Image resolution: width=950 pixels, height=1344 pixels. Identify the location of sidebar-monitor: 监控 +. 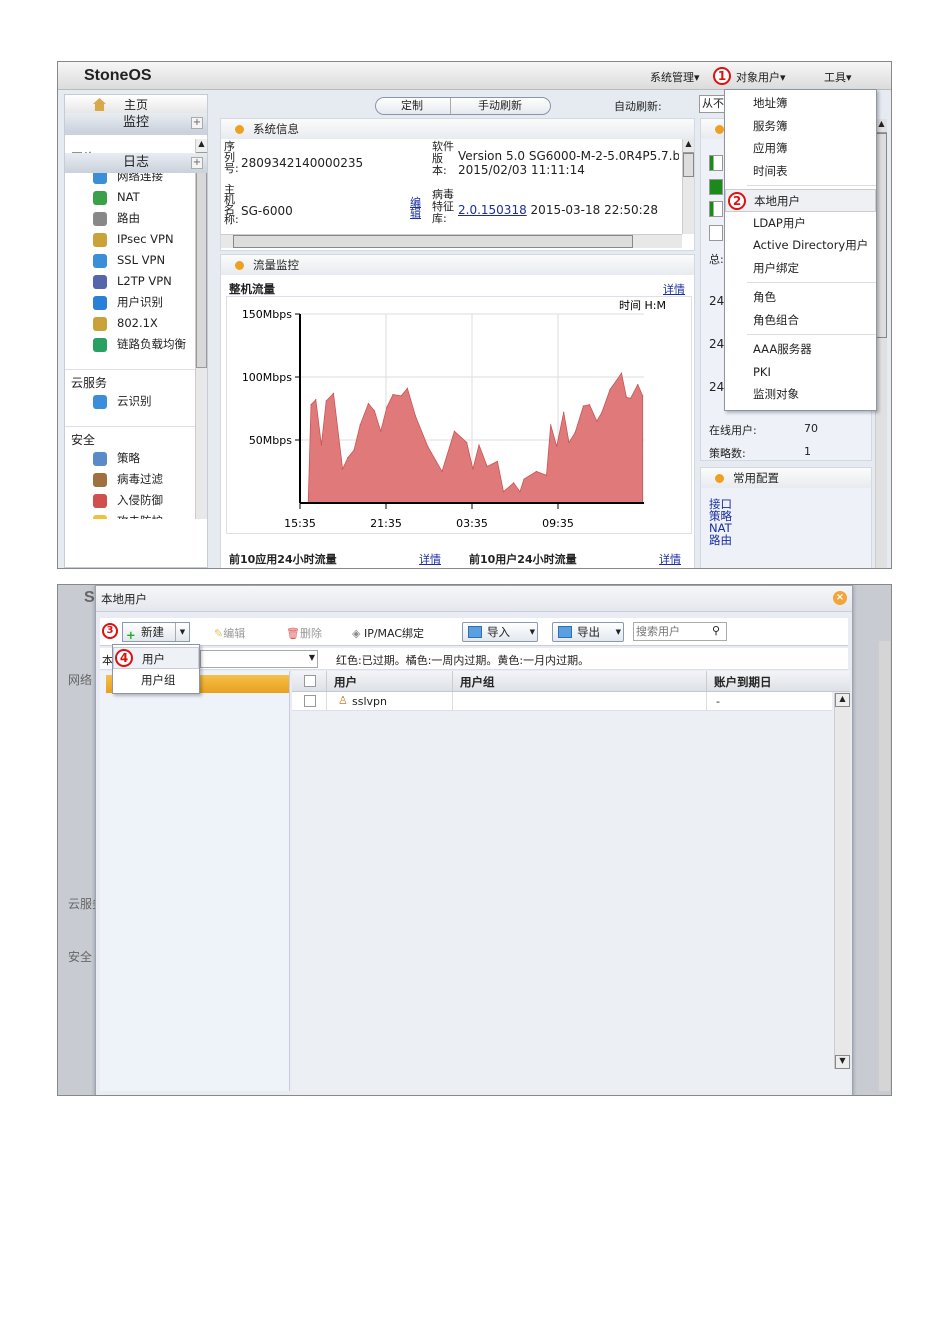
(136, 123).